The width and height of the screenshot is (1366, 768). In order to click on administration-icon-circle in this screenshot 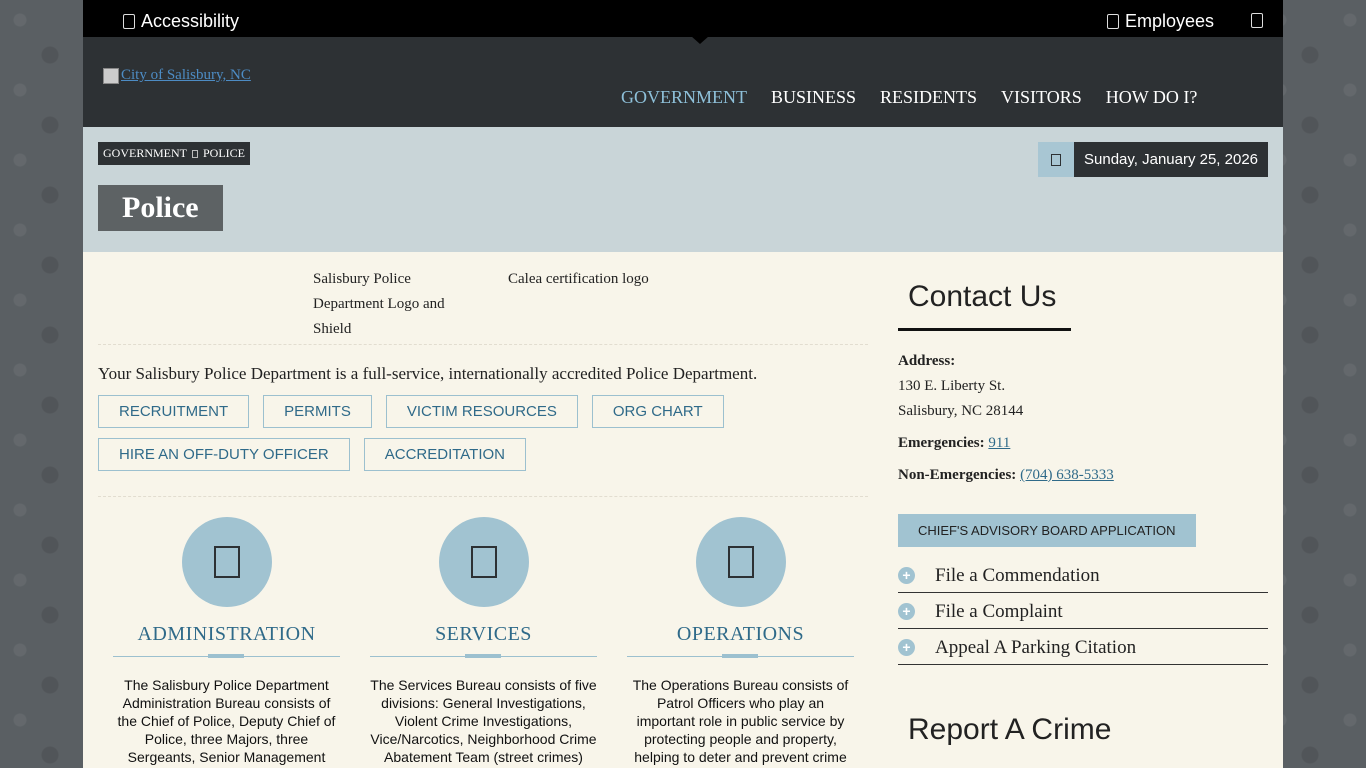, I will do `click(226, 562)`.